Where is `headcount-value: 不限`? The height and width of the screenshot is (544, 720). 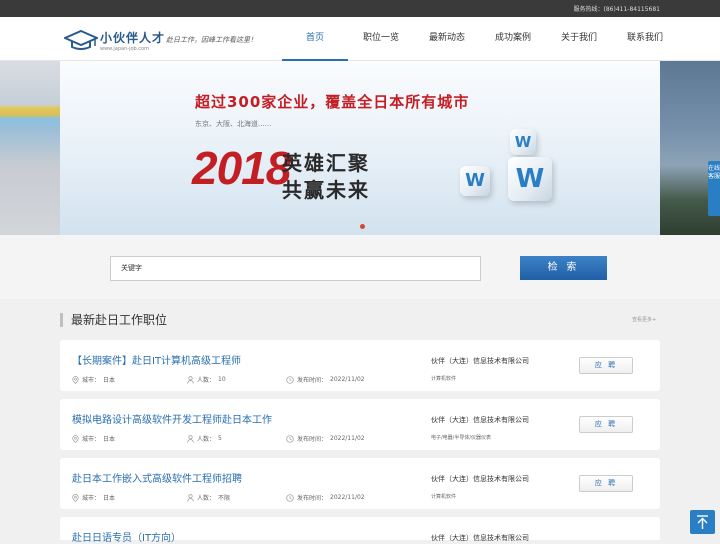
headcount-value: 不限 is located at coordinates (224, 498).